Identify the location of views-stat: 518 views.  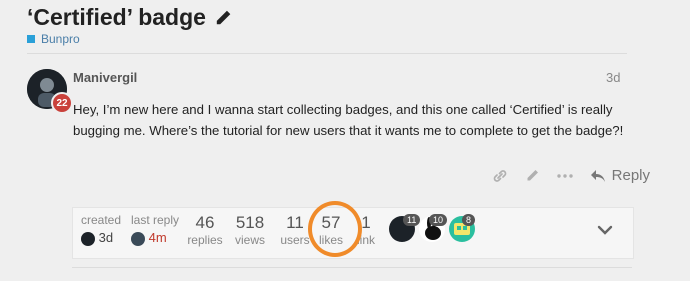
(250, 230).